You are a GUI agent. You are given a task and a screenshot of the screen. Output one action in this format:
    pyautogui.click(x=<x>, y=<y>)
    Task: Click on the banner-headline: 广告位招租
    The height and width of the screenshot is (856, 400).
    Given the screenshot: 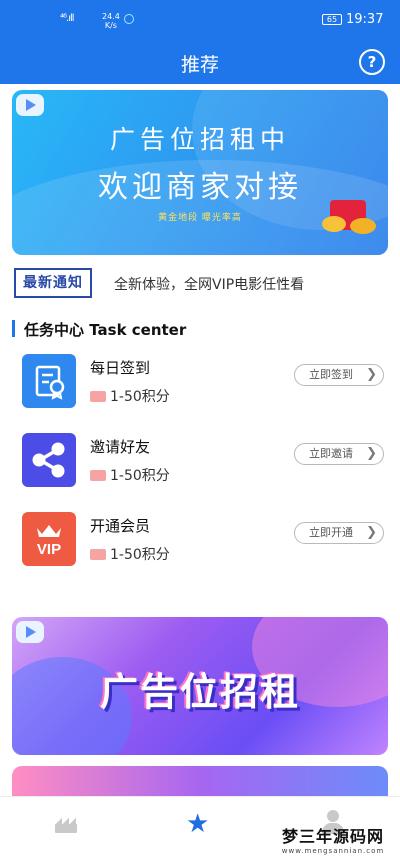 What is the action you would take?
    pyautogui.click(x=199, y=692)
    